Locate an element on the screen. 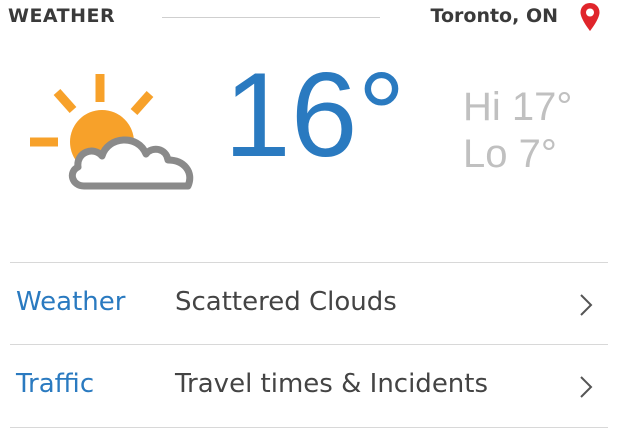 The image size is (628, 430). high-temperature: Hi 17° is located at coordinates (518, 107).